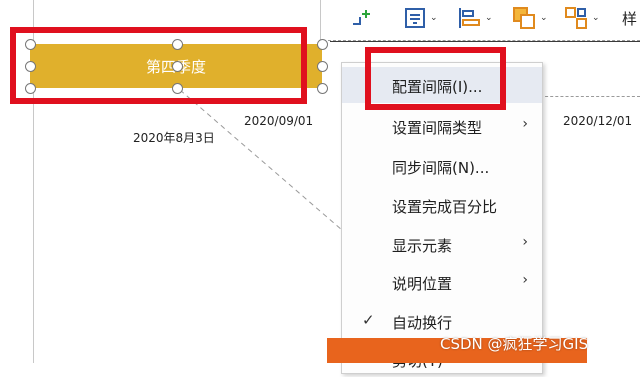 Image resolution: width=640 pixels, height=377 pixels. I want to click on menu-item-label: 说明位置, so click(422, 284).